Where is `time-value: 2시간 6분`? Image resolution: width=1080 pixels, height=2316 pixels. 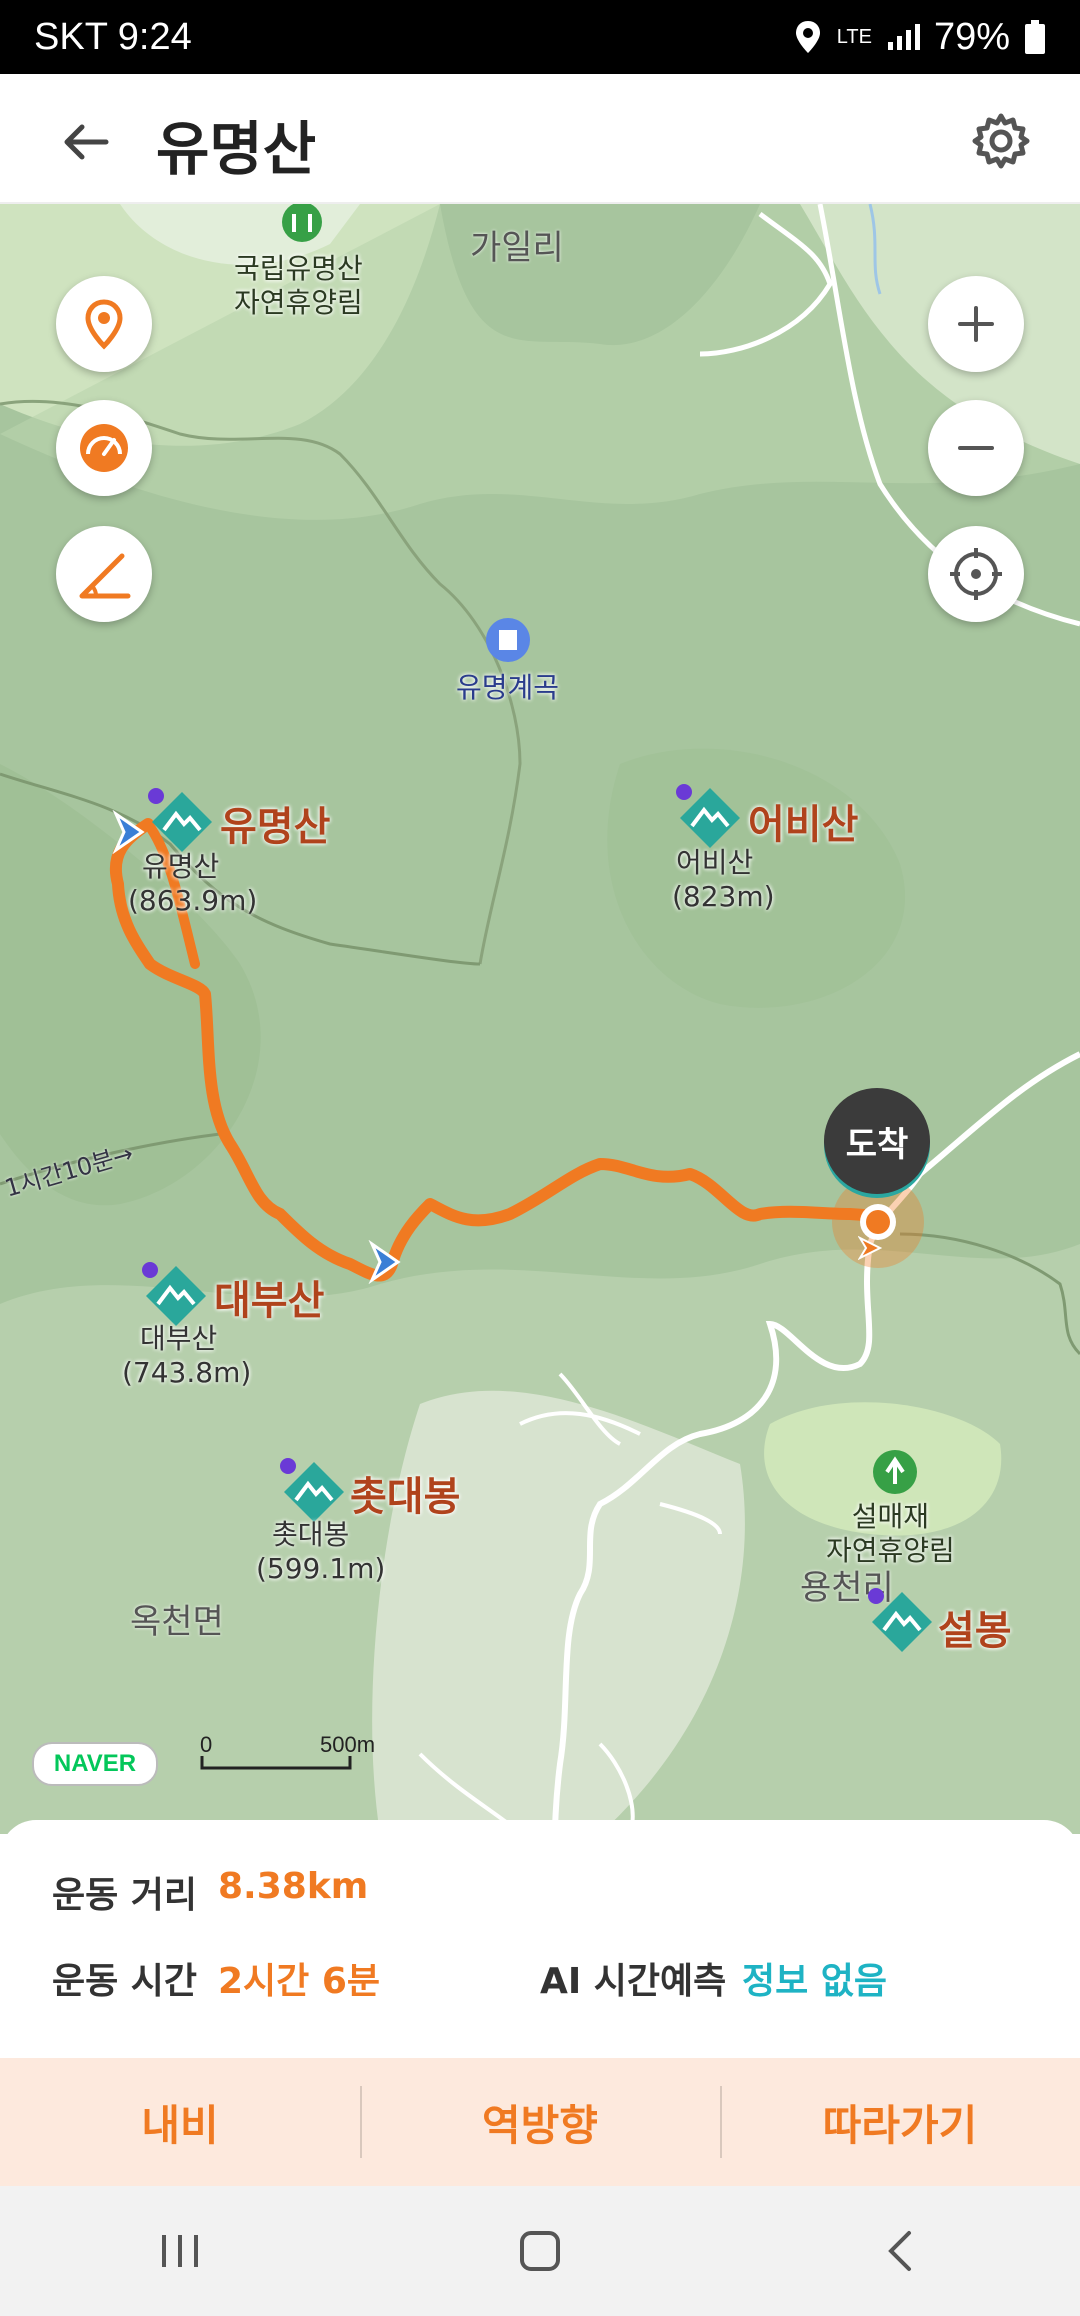 time-value: 2시간 6분 is located at coordinates (299, 1981).